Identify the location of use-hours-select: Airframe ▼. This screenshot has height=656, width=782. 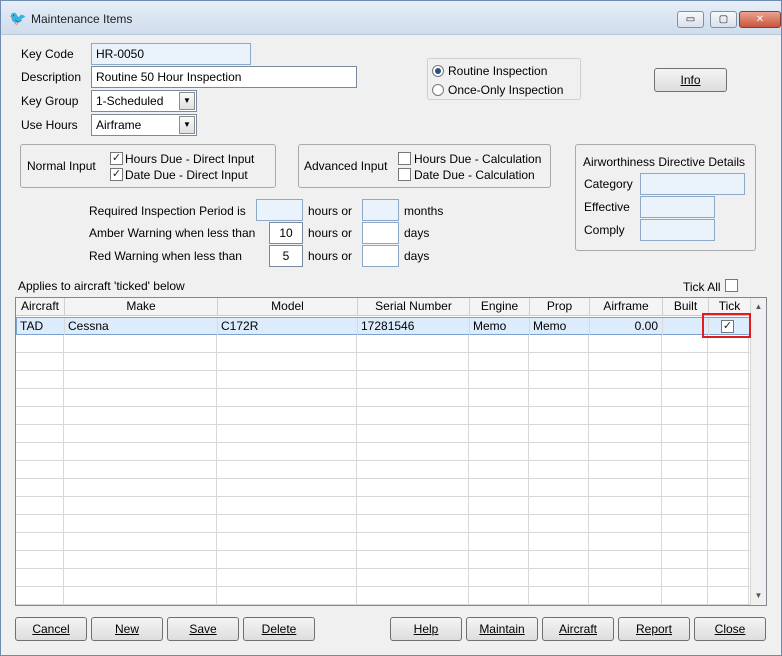
(144, 125).